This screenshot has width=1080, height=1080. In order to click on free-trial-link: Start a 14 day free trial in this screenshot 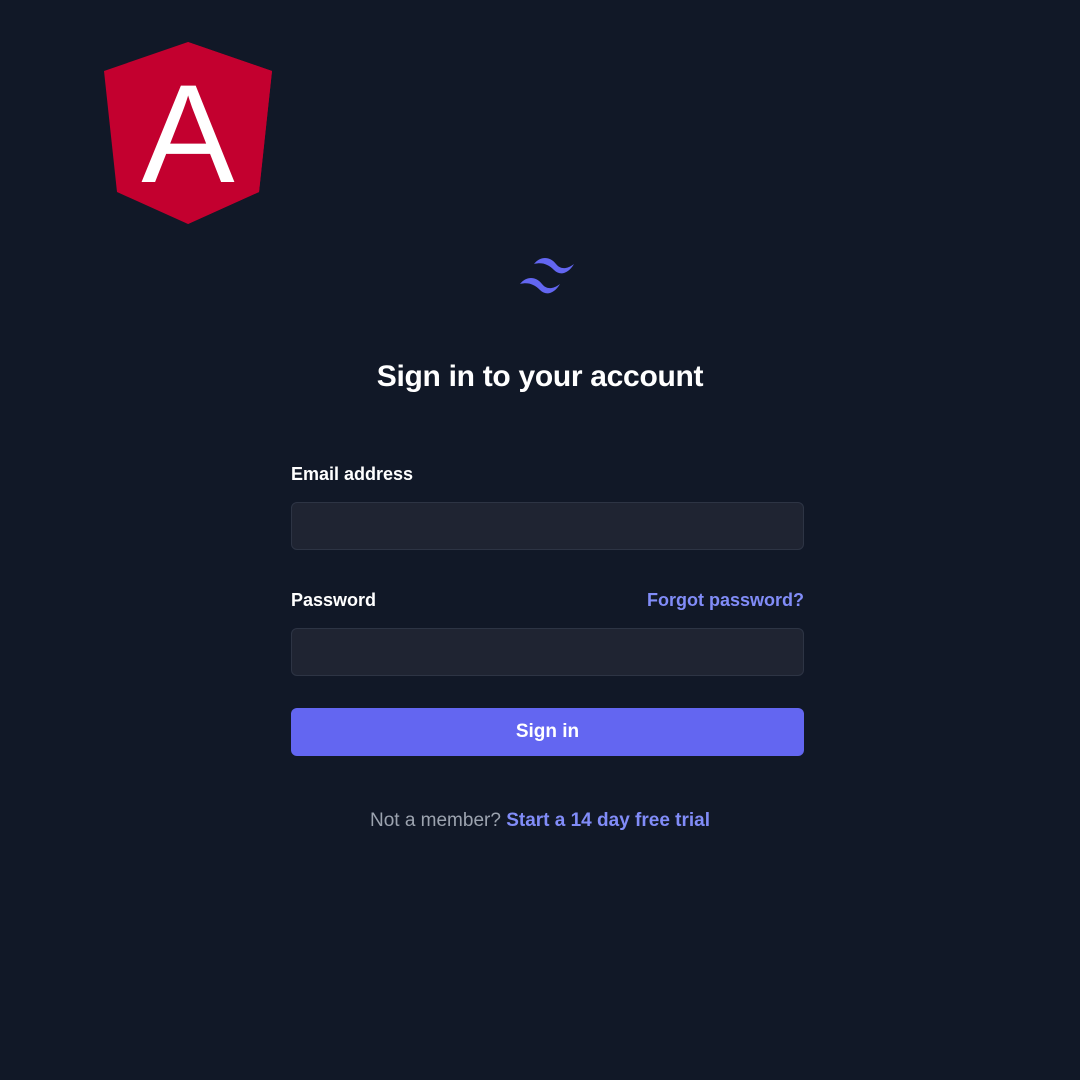, I will do `click(608, 820)`.